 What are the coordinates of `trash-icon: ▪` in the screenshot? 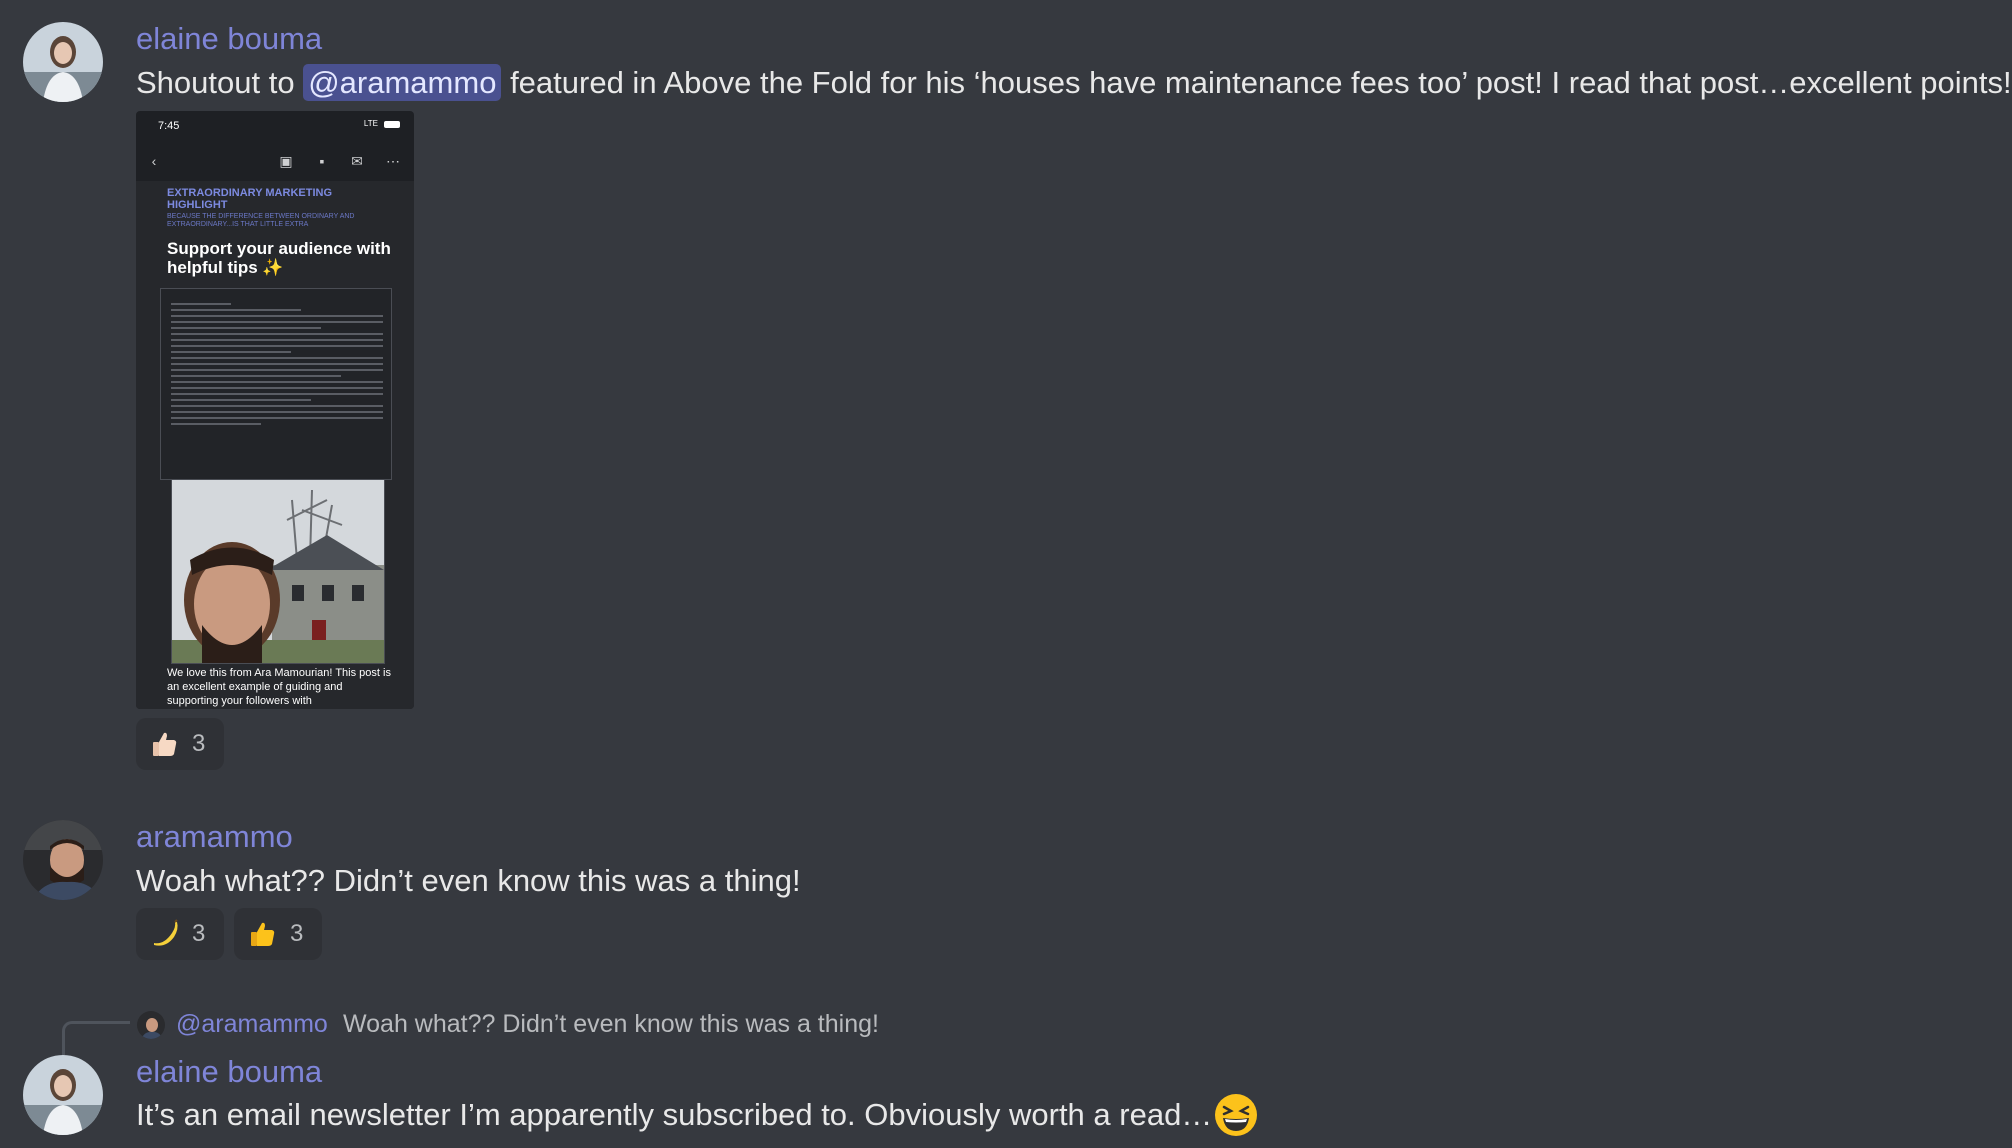 It's located at (322, 161).